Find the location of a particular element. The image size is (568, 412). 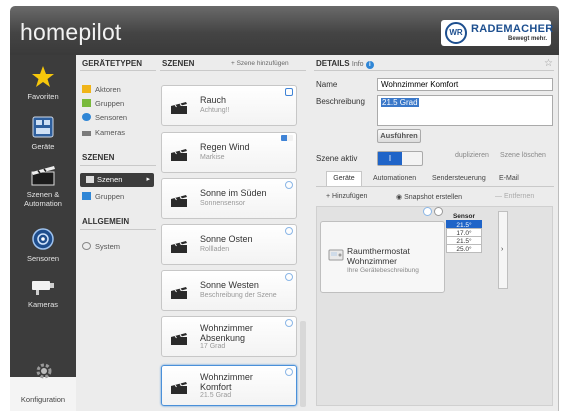

device-description: Ihre Gerätebeschreibung is located at coordinates (383, 270).